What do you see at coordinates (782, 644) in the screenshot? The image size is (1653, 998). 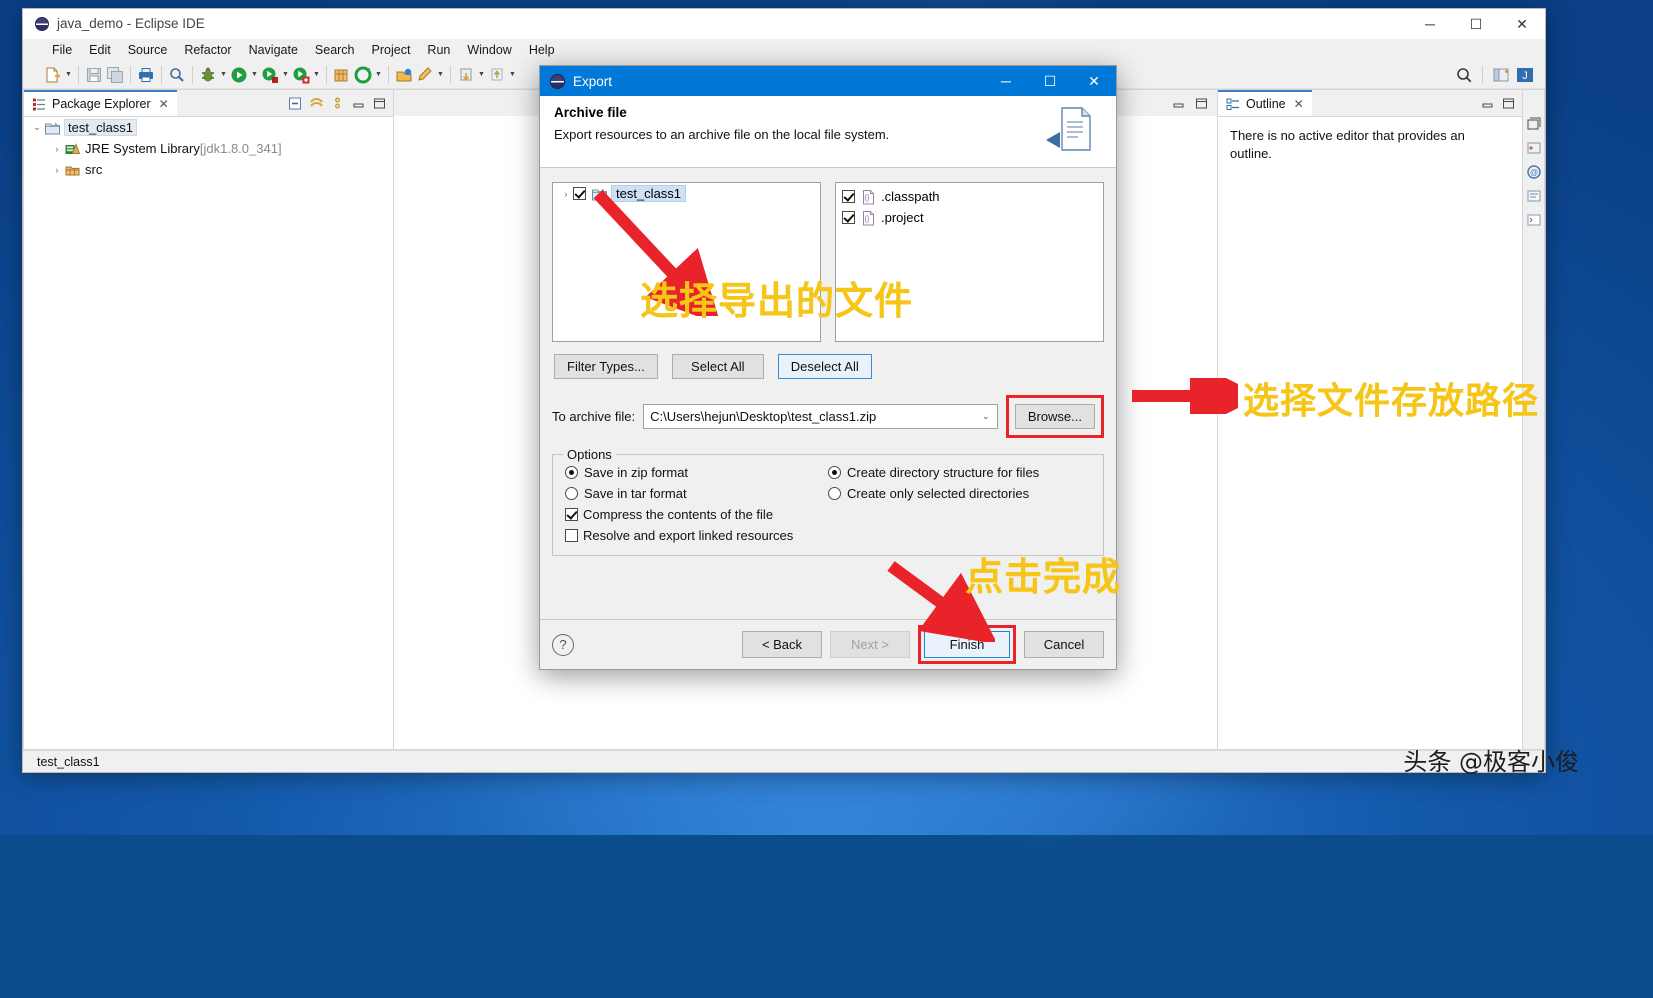 I see `back-button: < Back` at bounding box center [782, 644].